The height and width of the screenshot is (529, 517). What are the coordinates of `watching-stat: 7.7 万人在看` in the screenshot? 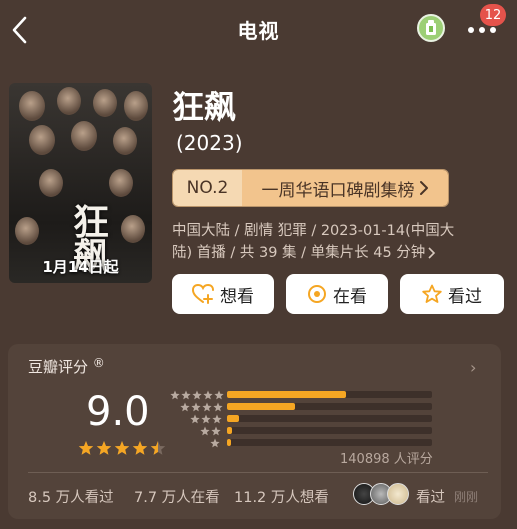 It's located at (177, 498).